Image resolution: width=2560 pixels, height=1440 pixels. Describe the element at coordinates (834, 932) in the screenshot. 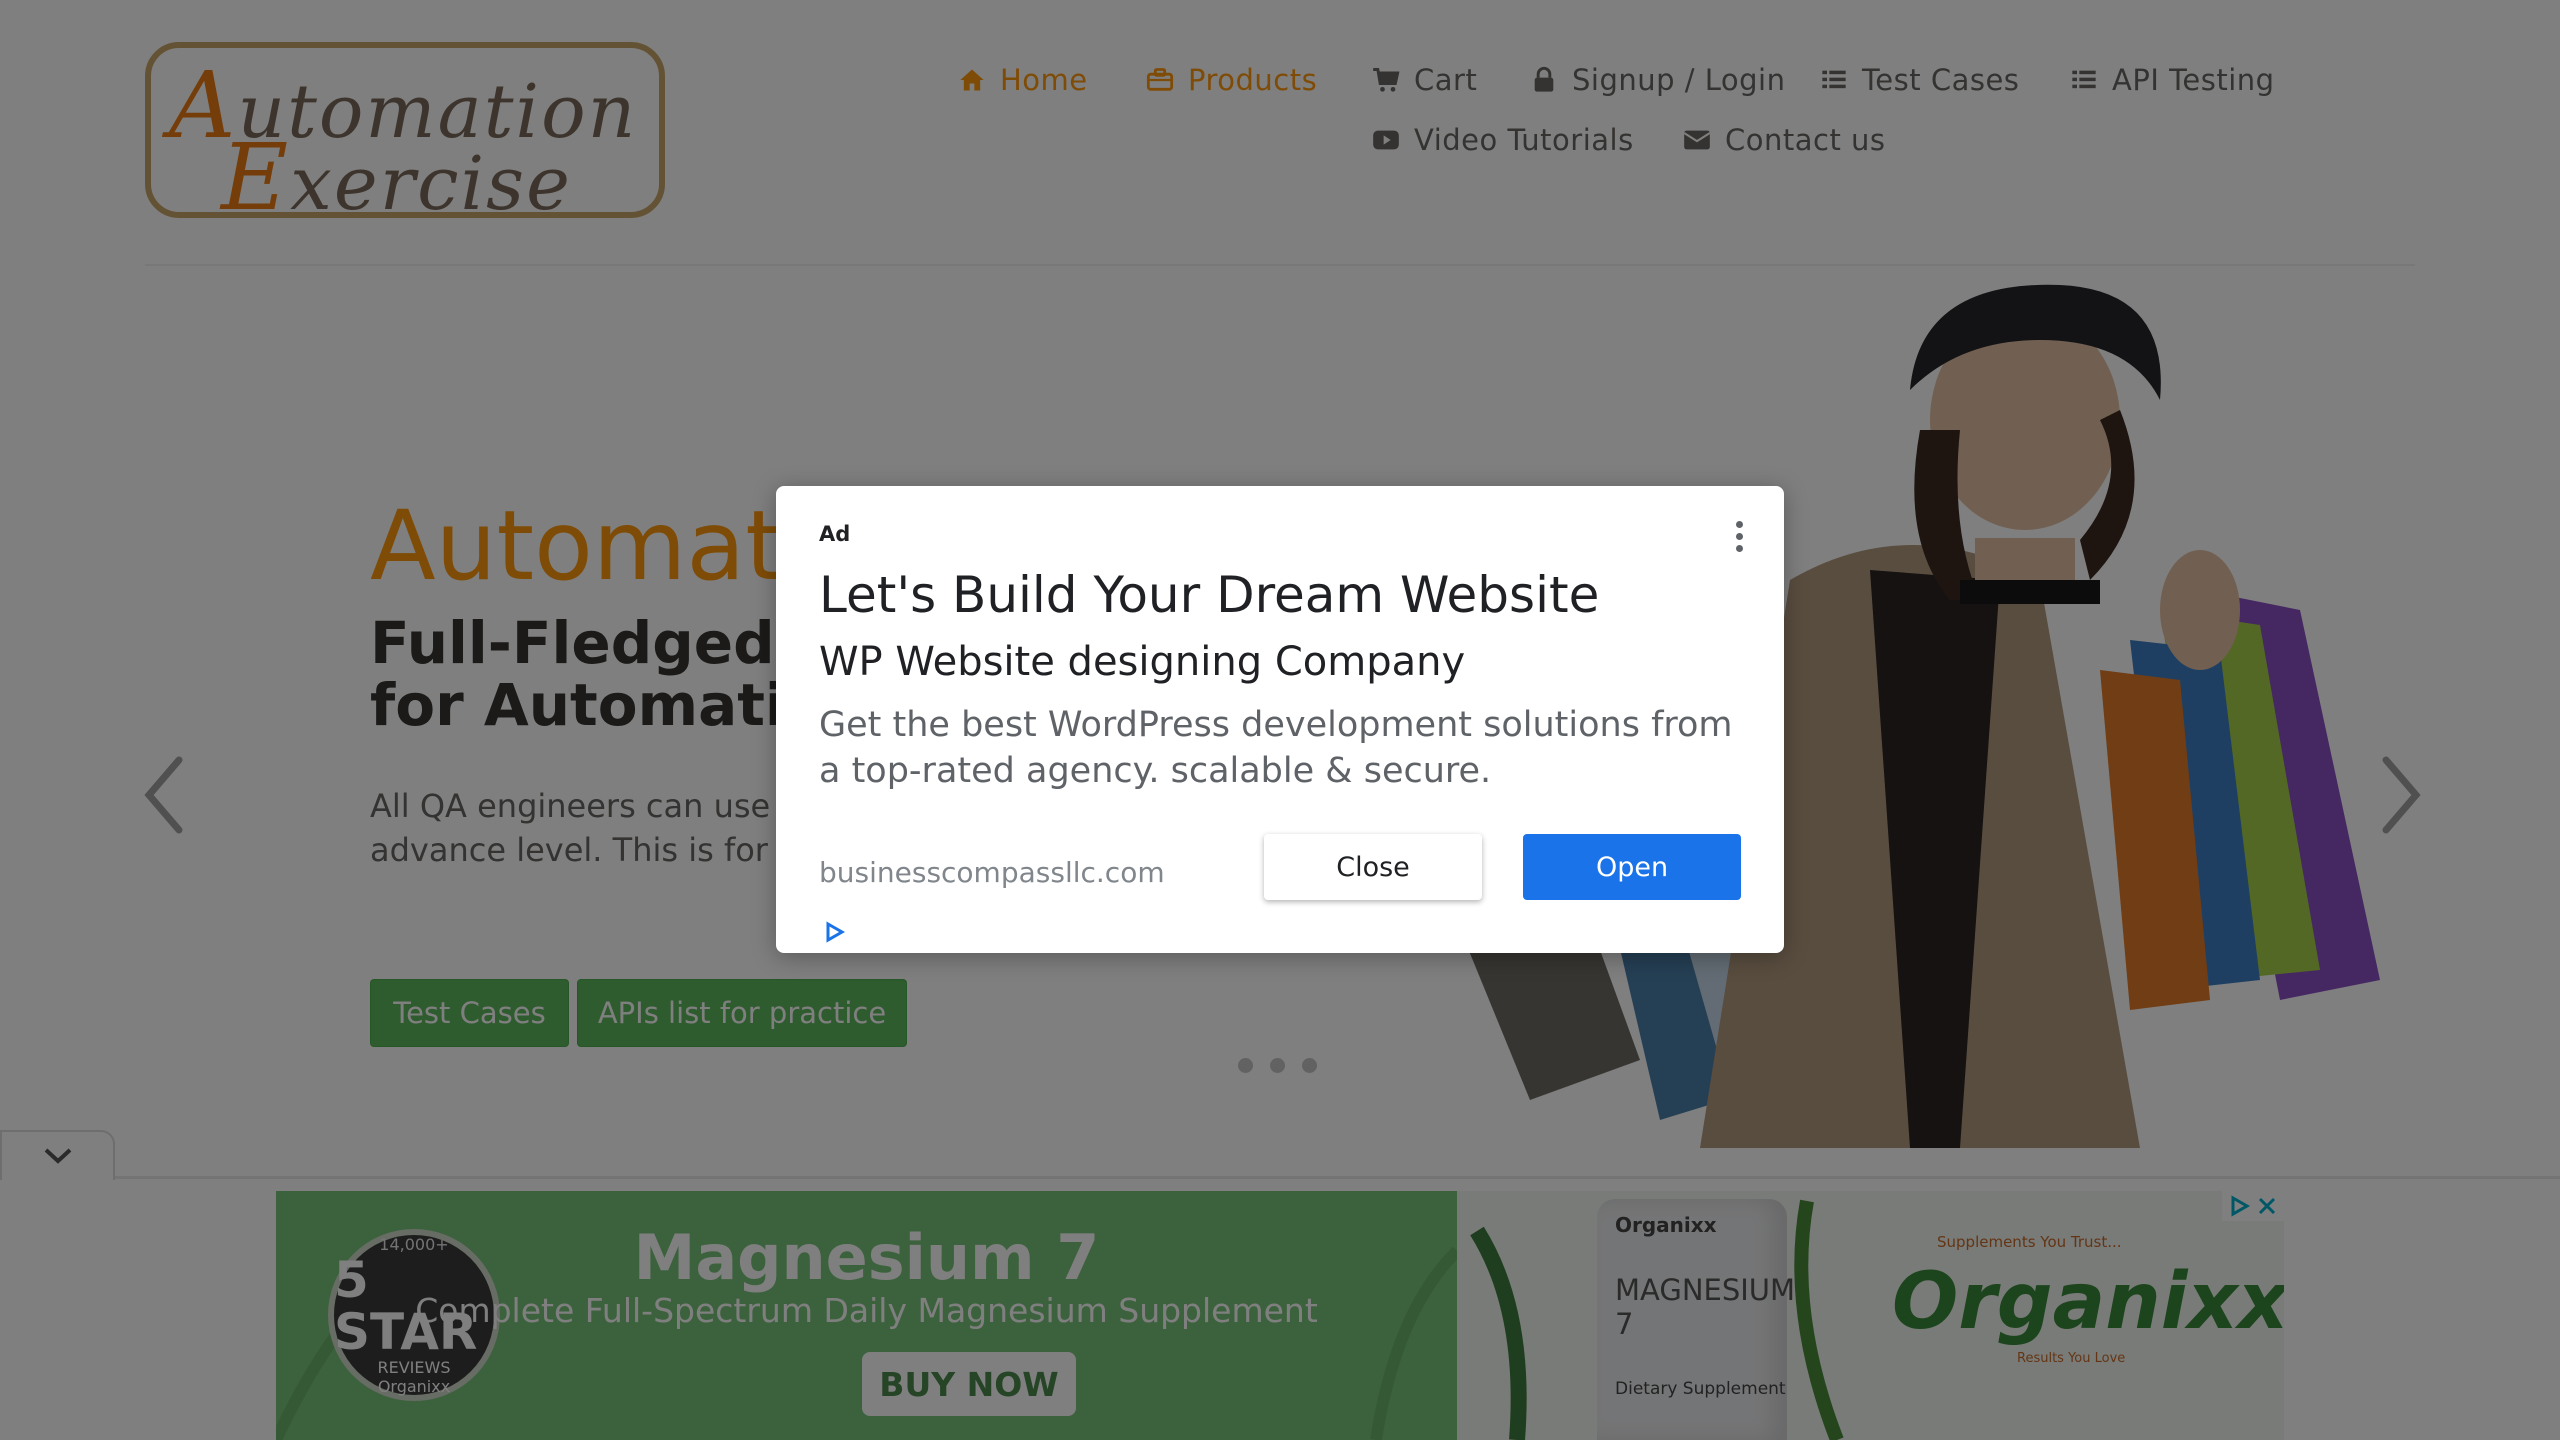

I see `adchoices-icon` at that location.